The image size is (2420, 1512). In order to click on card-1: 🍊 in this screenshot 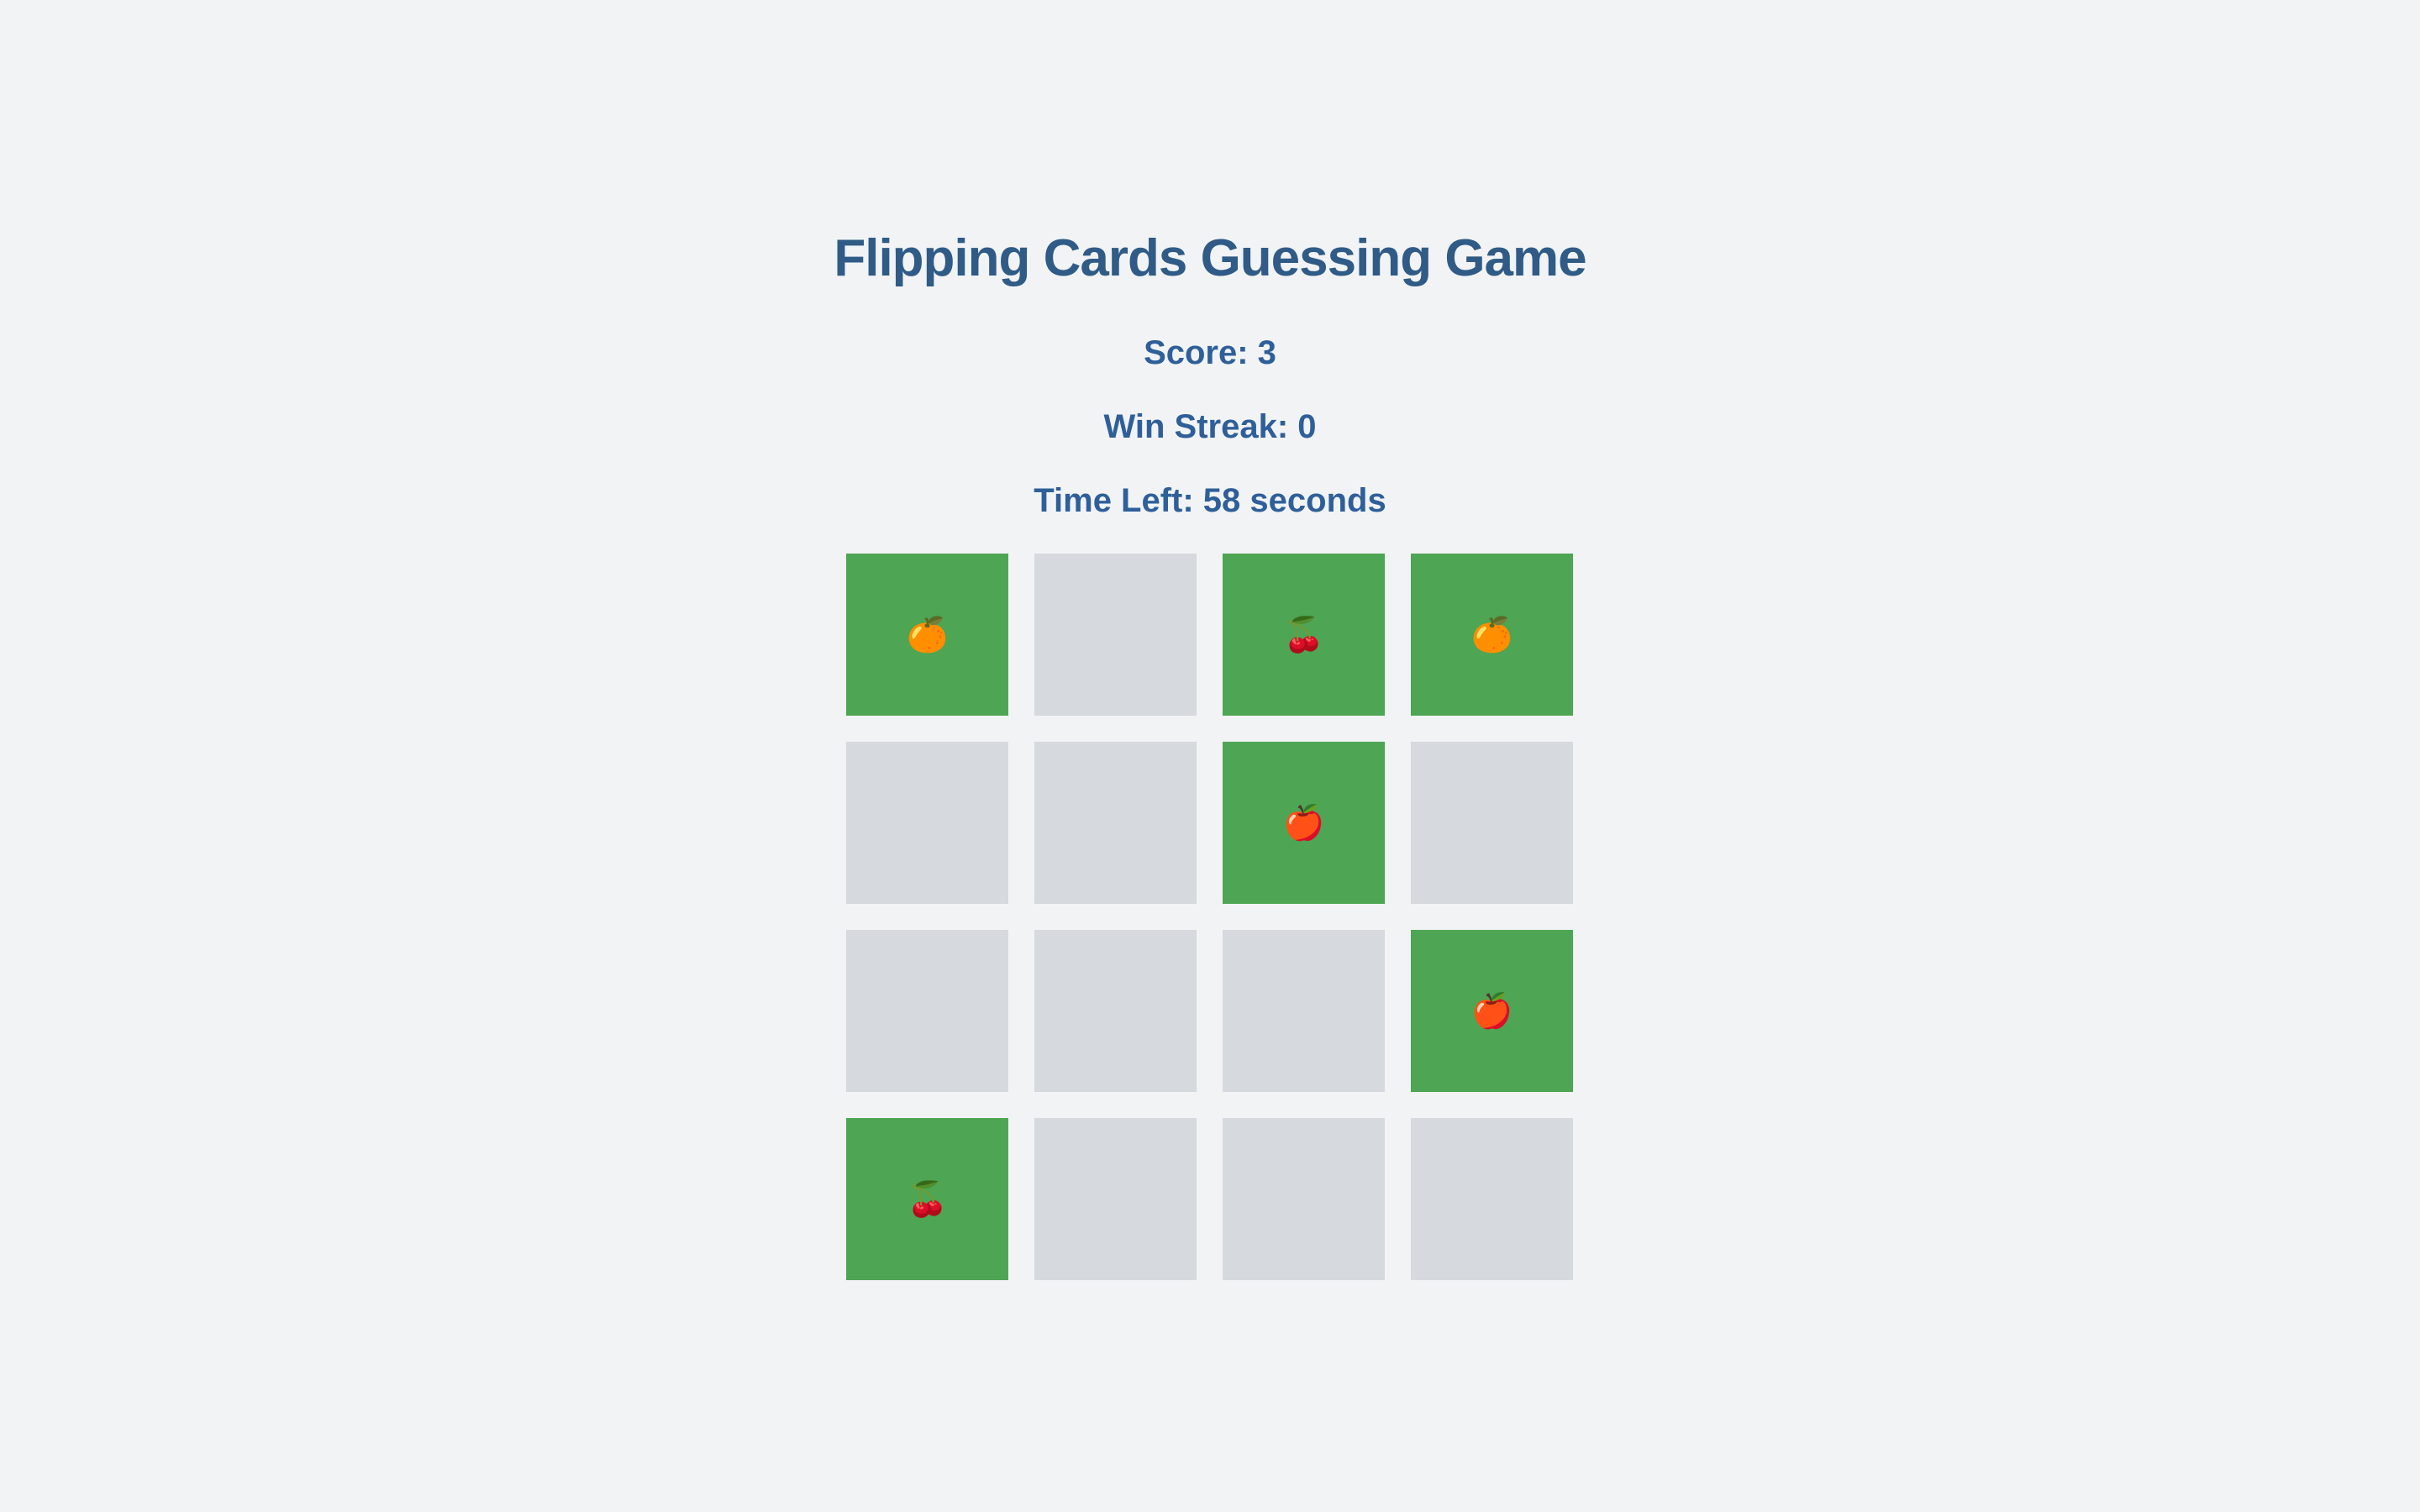, I will do `click(927, 635)`.